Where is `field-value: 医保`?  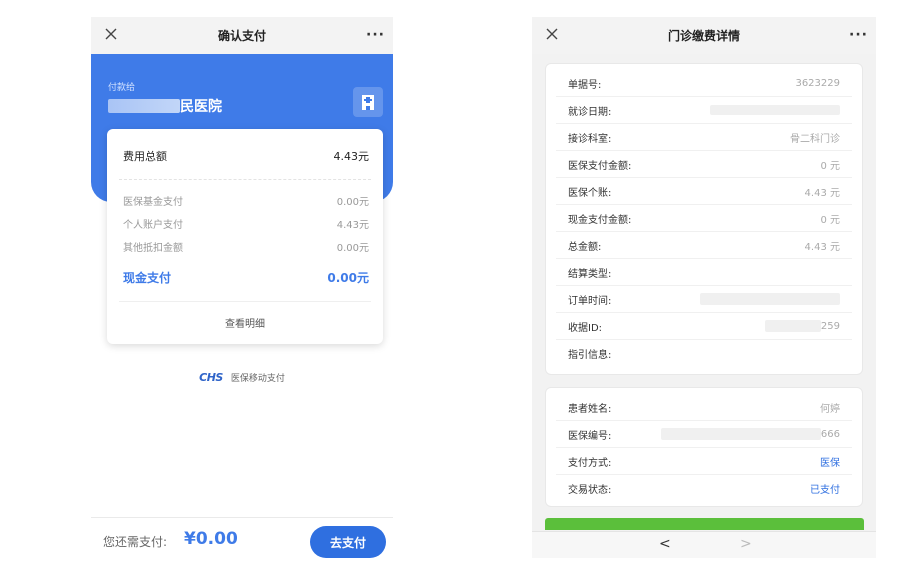 field-value: 医保 is located at coordinates (830, 463).